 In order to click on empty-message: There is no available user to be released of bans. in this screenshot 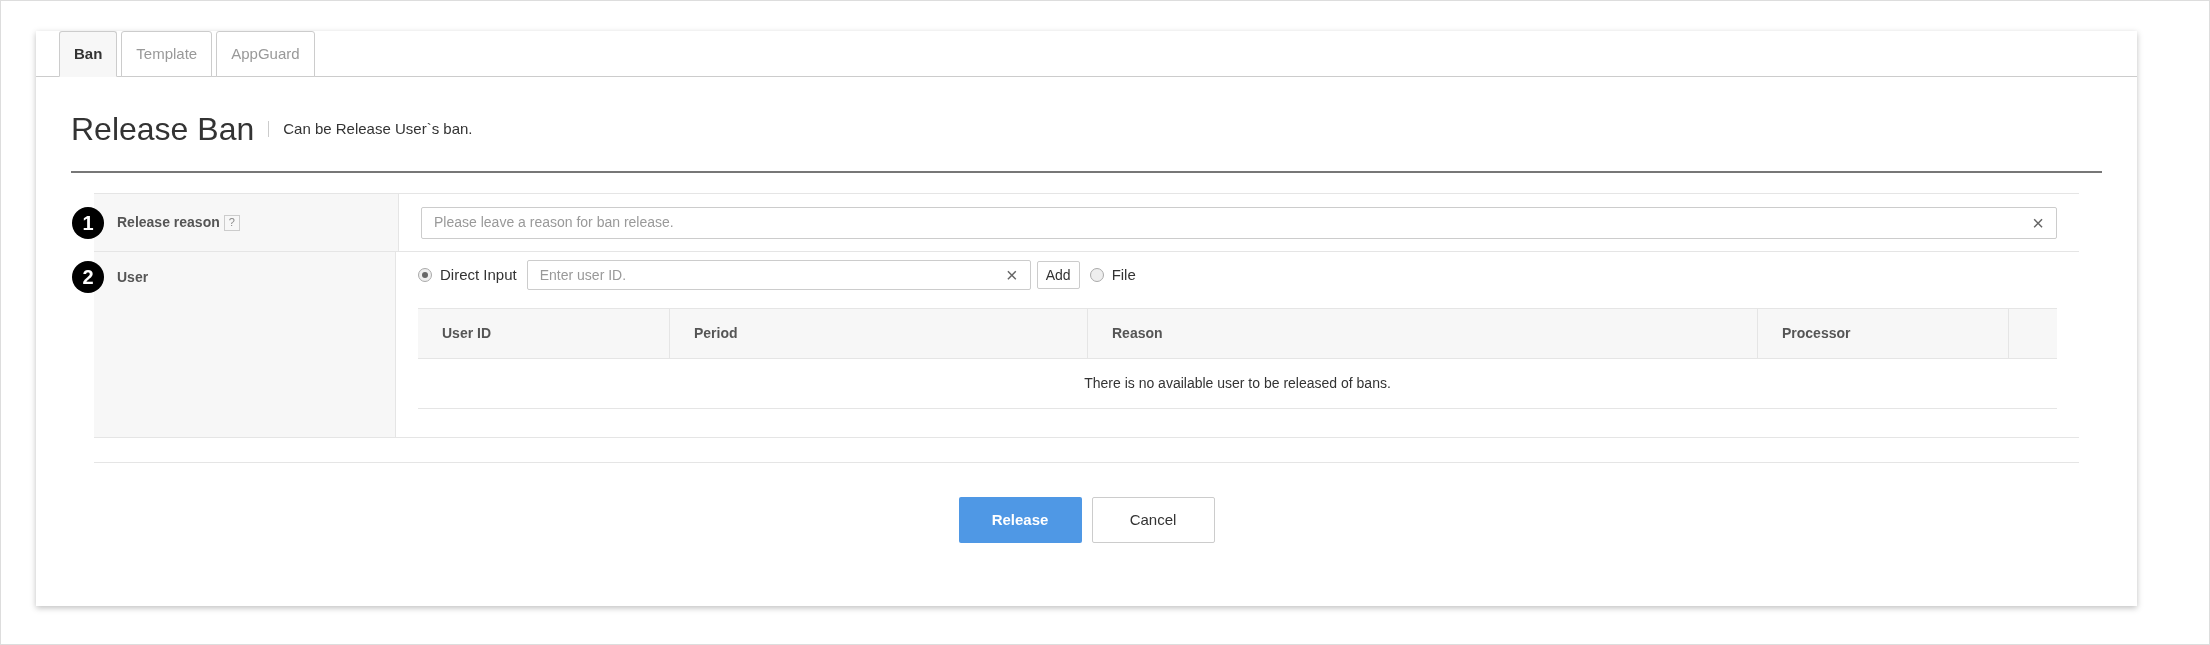, I will do `click(1237, 383)`.